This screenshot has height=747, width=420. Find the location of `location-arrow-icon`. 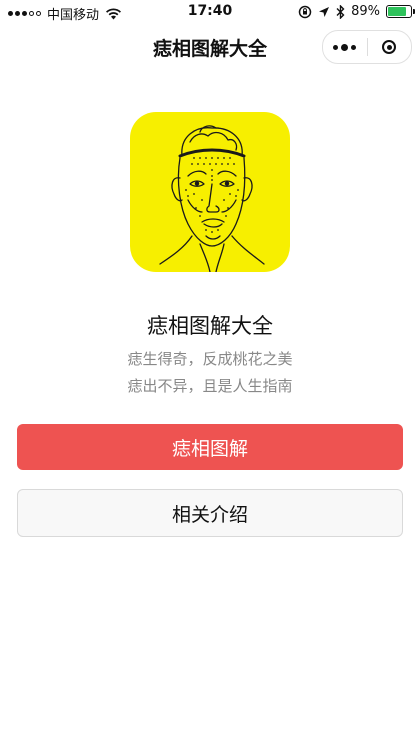

location-arrow-icon is located at coordinates (324, 11).